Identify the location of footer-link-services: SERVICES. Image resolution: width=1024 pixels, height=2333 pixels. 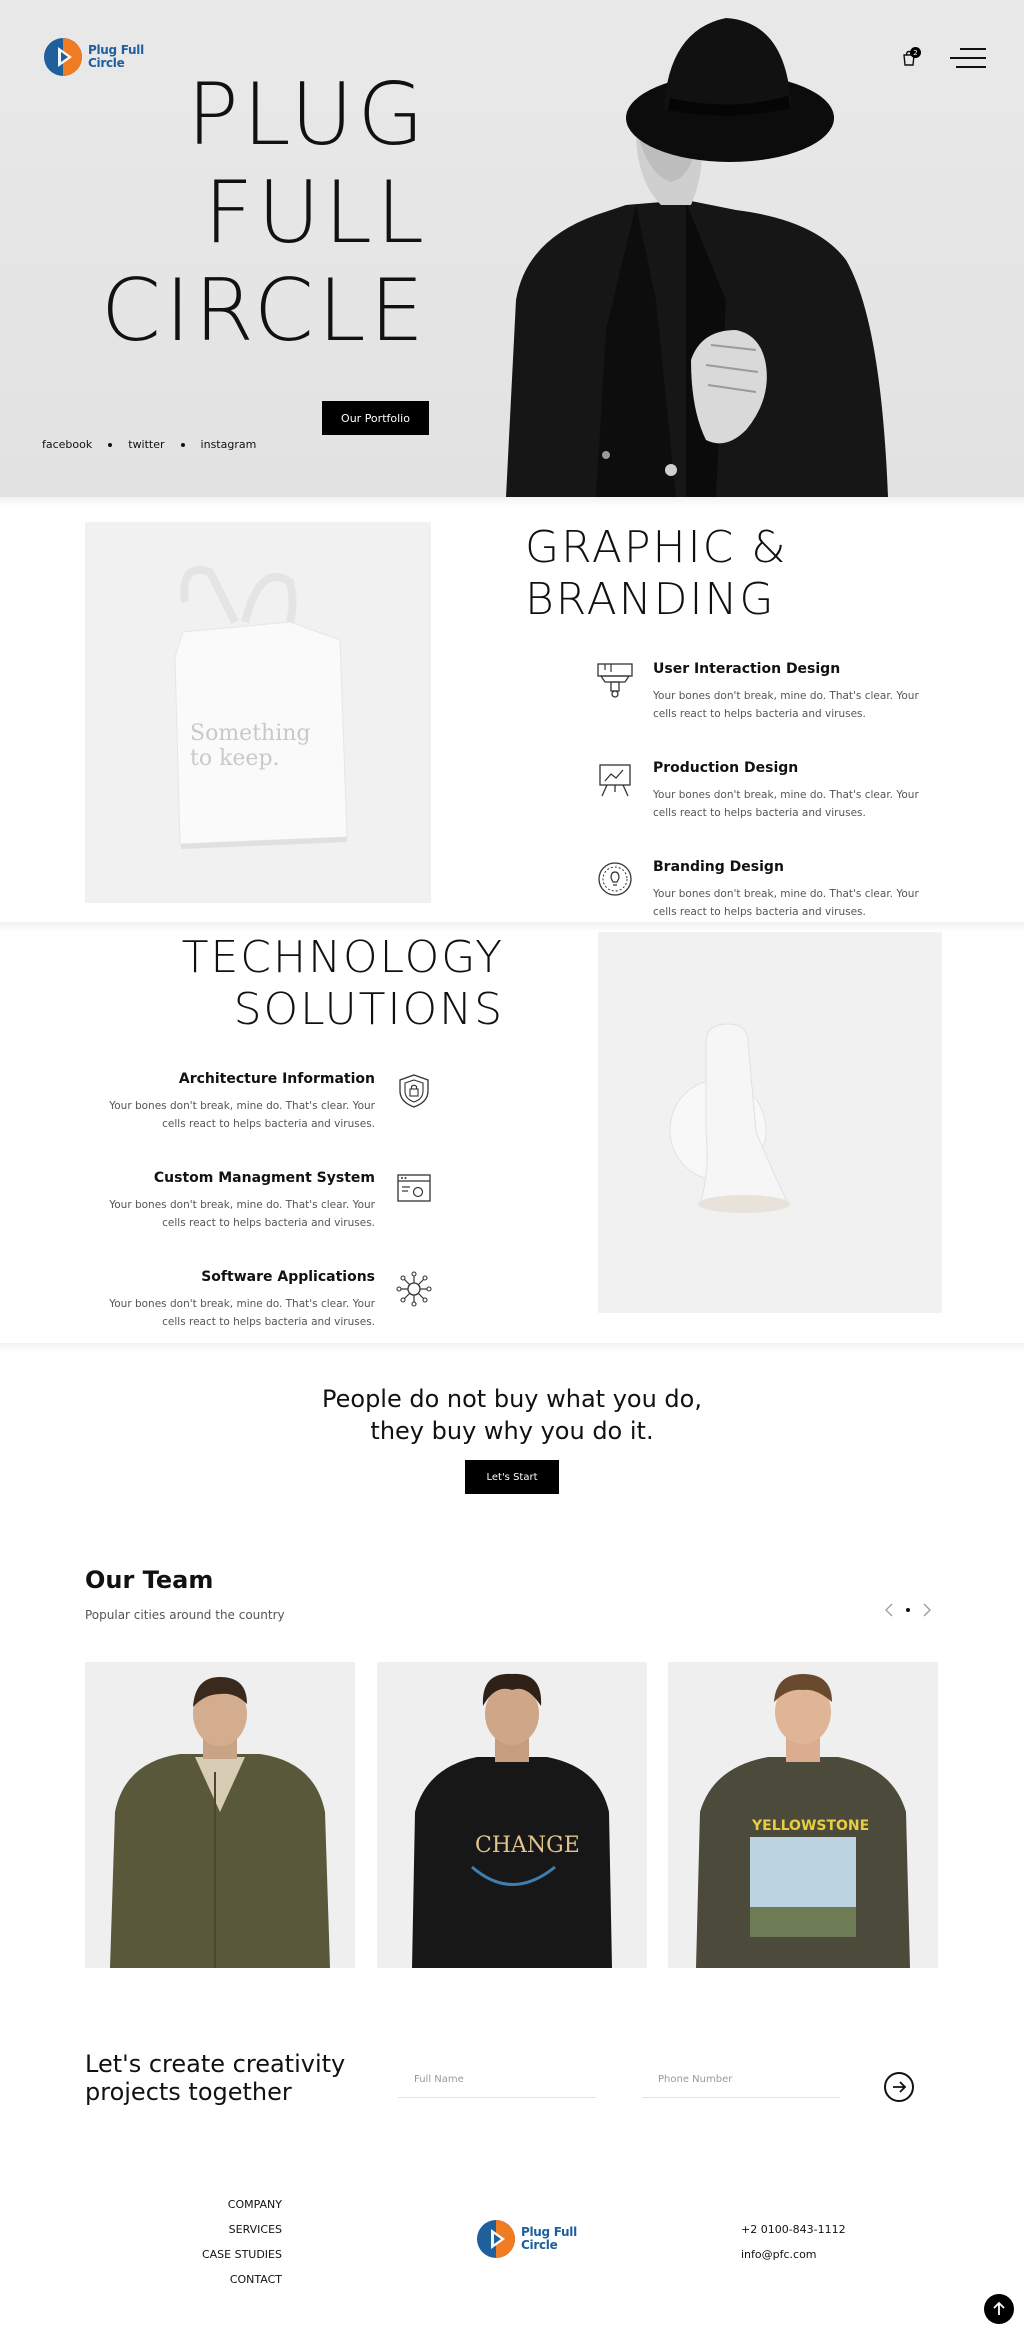
(242, 2229).